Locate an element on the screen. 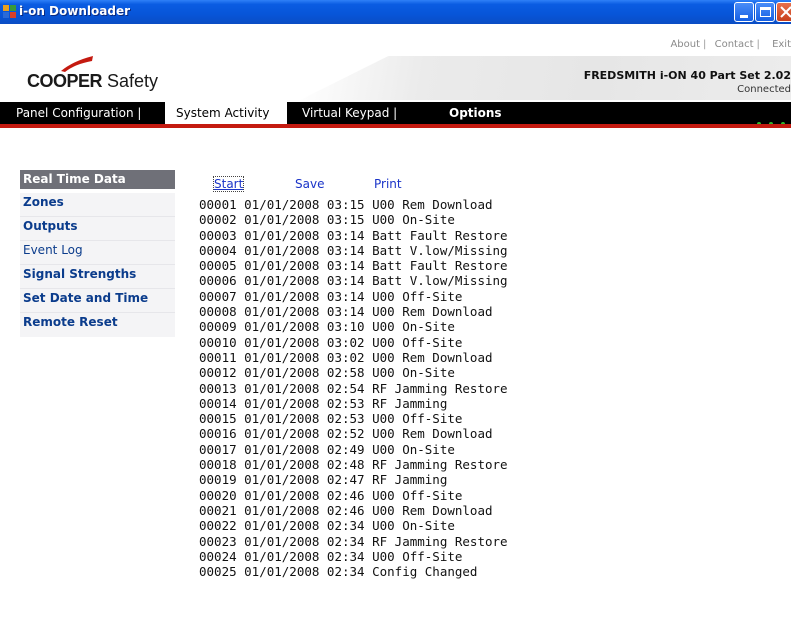 This screenshot has width=791, height=630. log-entry: 00001 01/01/2008 03:15 U00 Rem Download is located at coordinates (346, 204).